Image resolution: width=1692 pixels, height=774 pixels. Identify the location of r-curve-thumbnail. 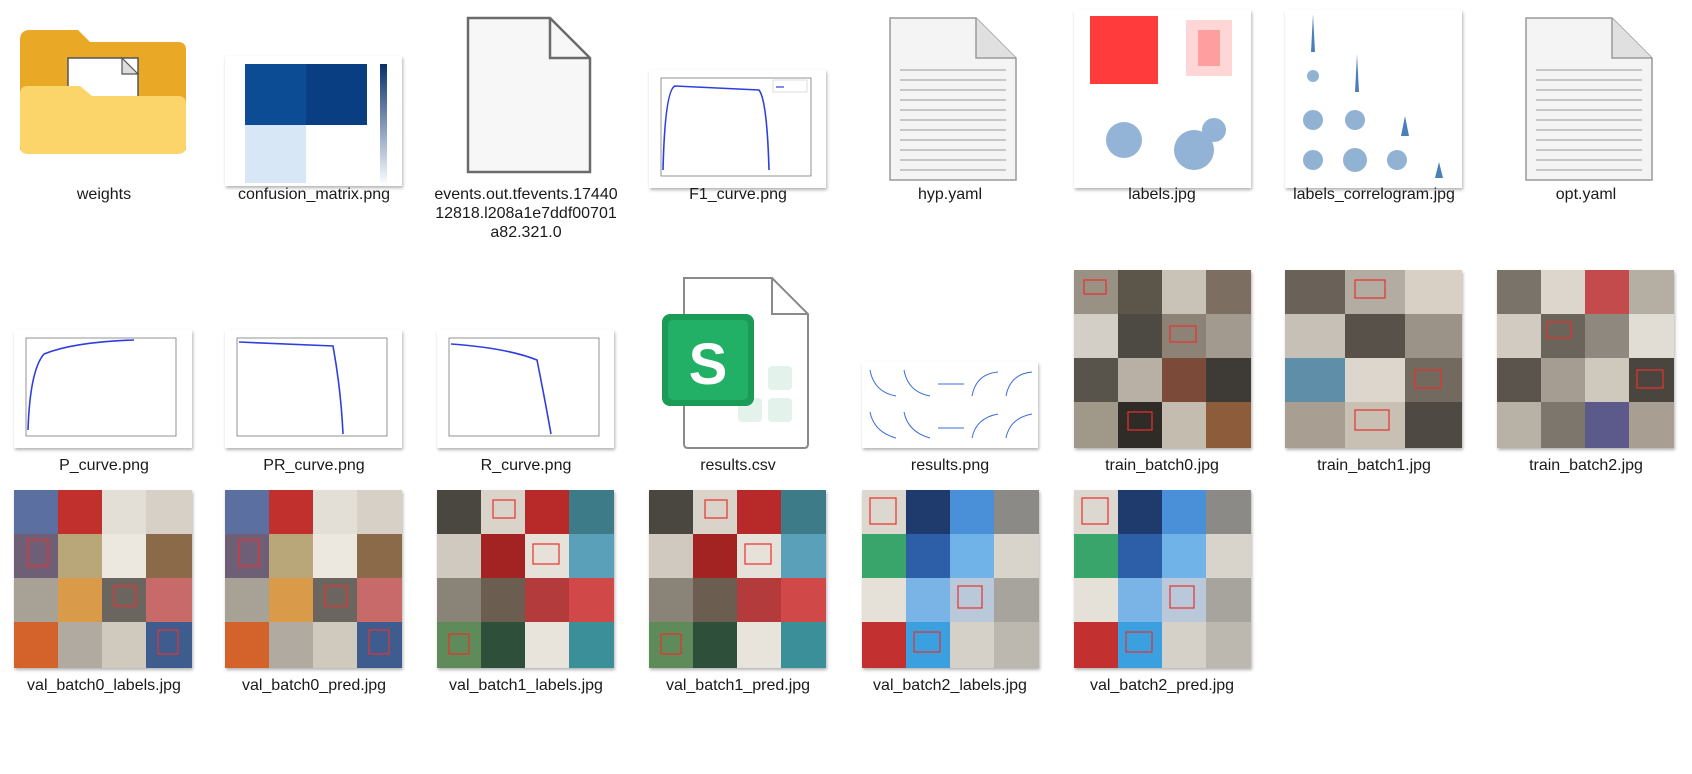
(525, 389).